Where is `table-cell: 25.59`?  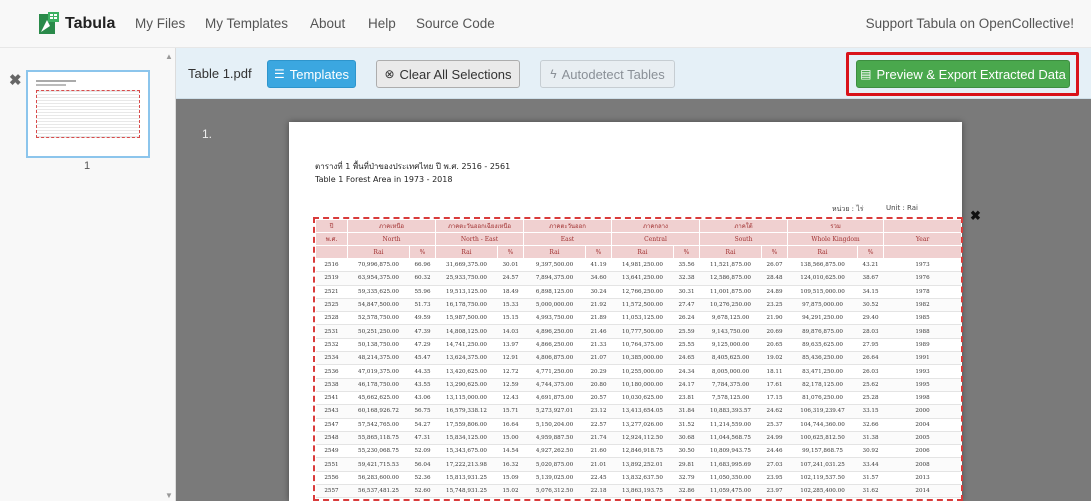 table-cell: 25.59 is located at coordinates (686, 331).